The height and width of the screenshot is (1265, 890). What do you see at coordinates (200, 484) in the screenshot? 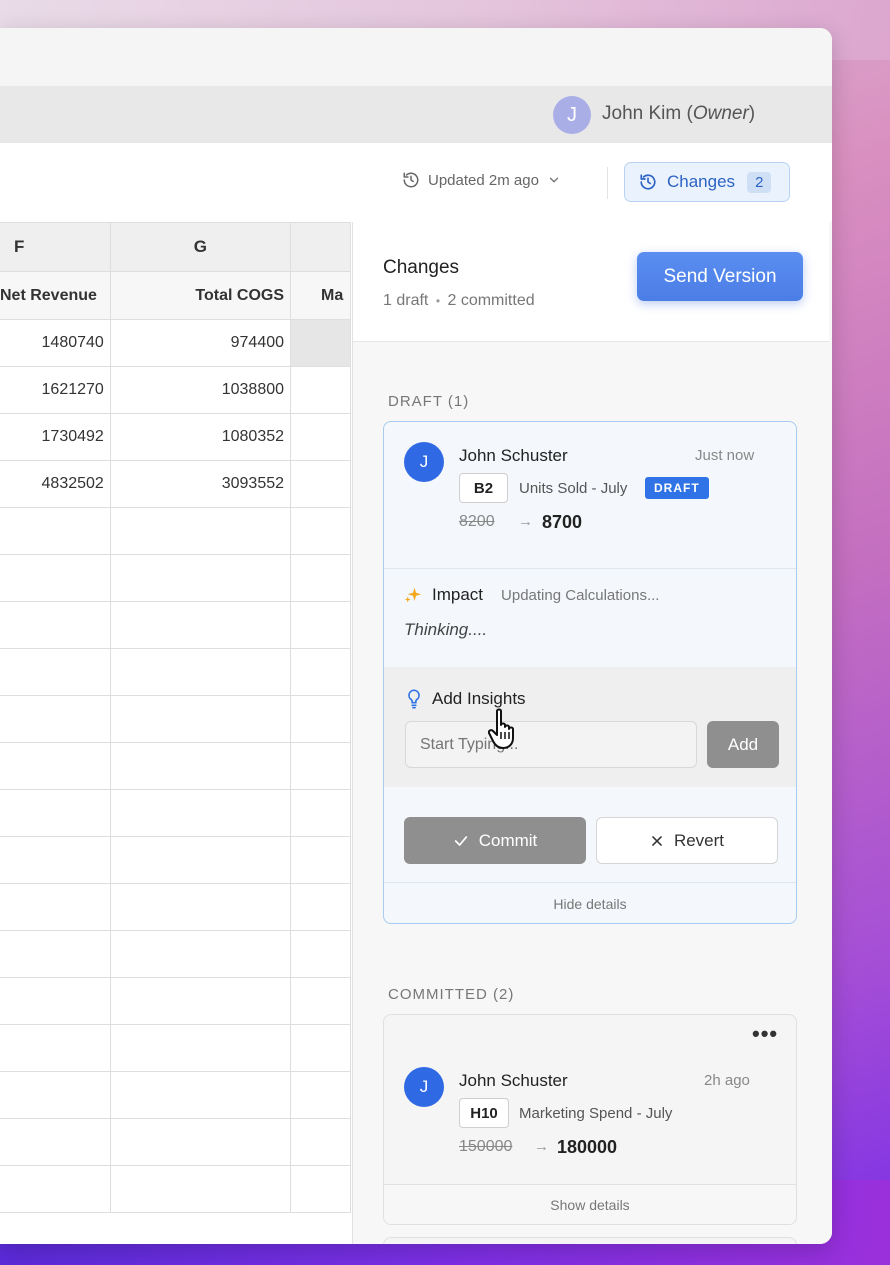
I see `table-cell: 3093552` at bounding box center [200, 484].